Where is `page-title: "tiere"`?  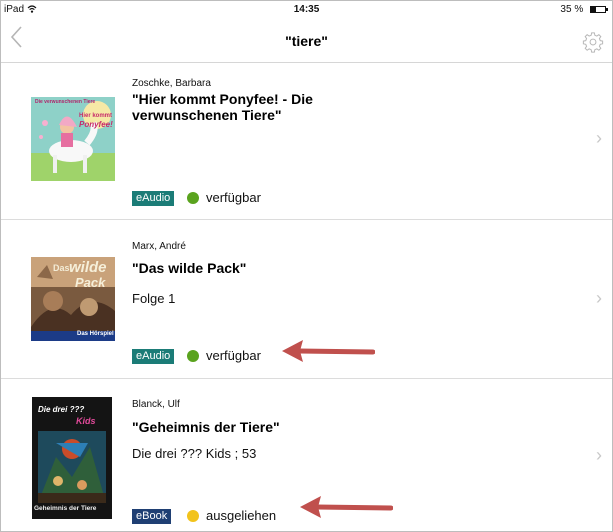 page-title: "tiere" is located at coordinates (306, 41).